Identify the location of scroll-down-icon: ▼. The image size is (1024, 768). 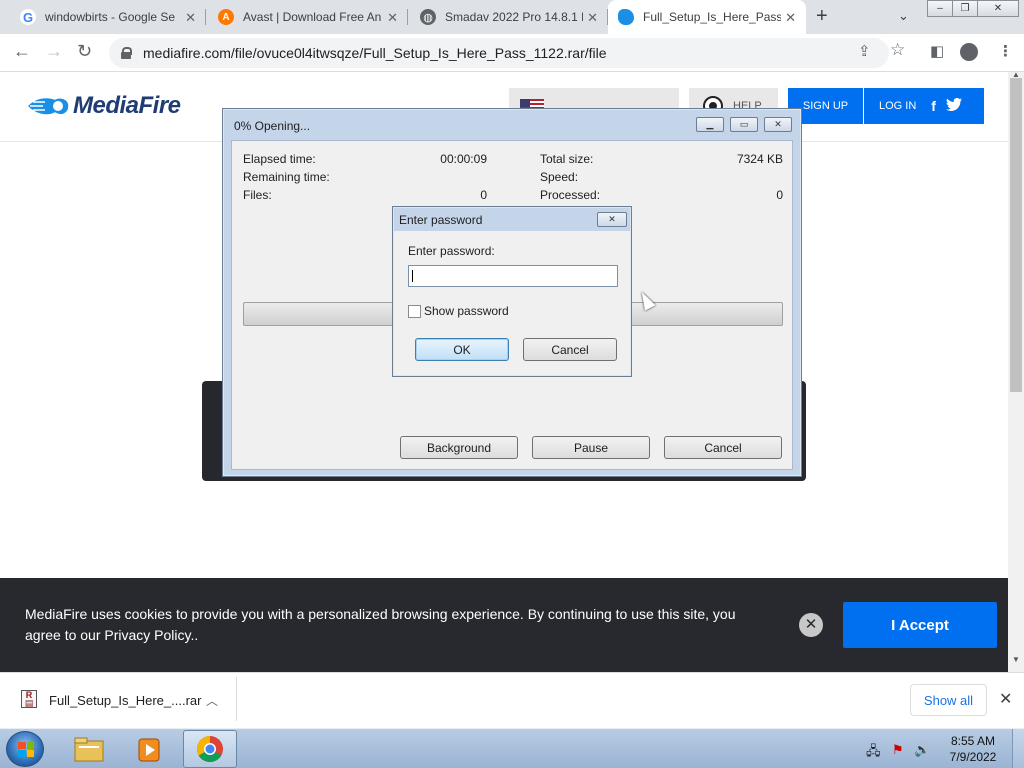
(1016, 659).